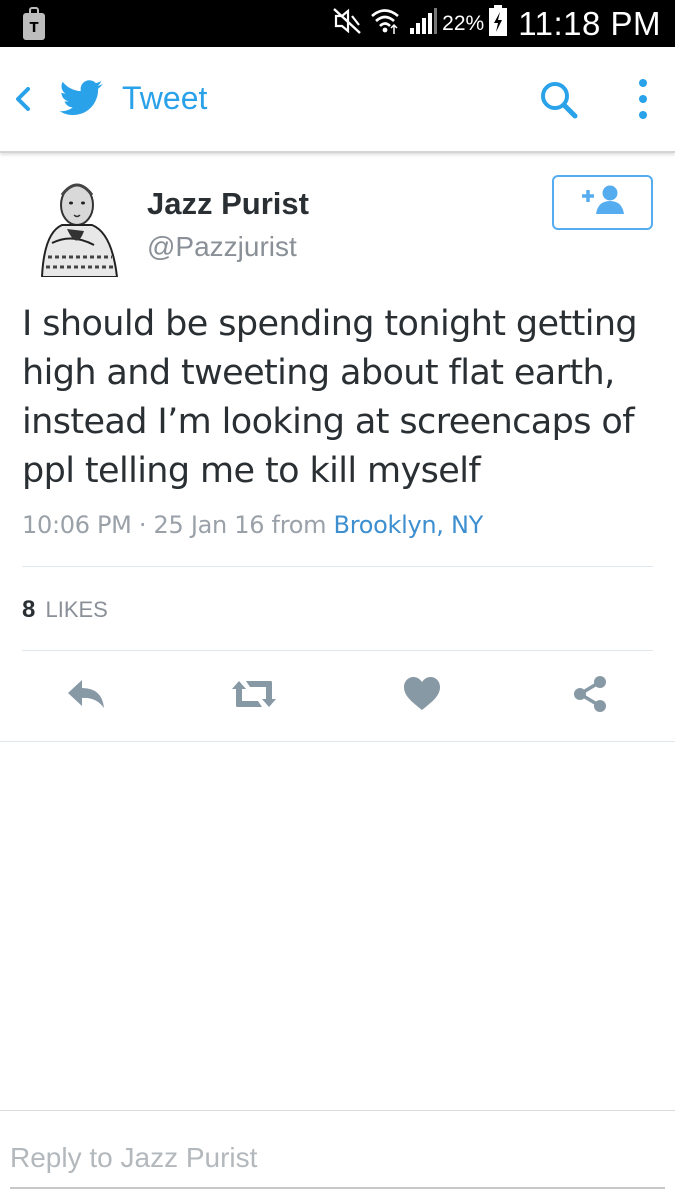 Image resolution: width=675 pixels, height=1200 pixels. What do you see at coordinates (23, 99) in the screenshot?
I see `back-chevron-icon` at bounding box center [23, 99].